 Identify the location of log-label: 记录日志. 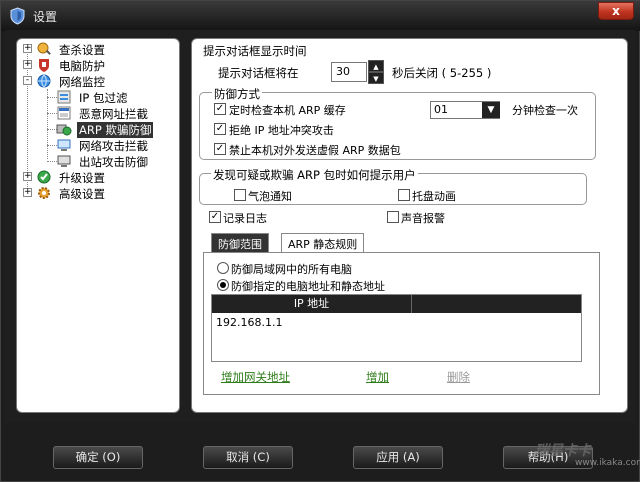
(245, 218).